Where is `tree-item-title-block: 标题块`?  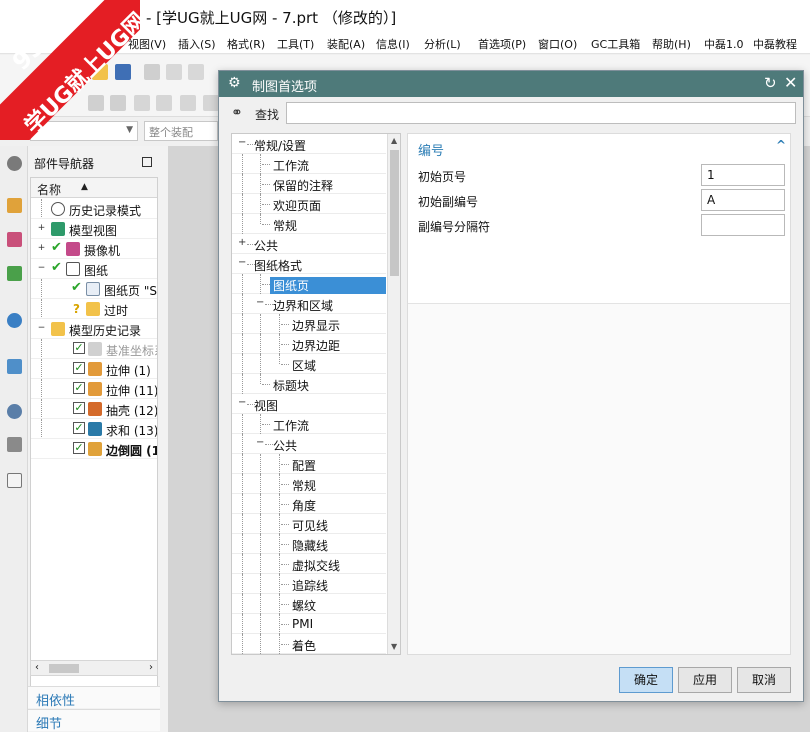
tree-item-title-block: 标题块 is located at coordinates (309, 384).